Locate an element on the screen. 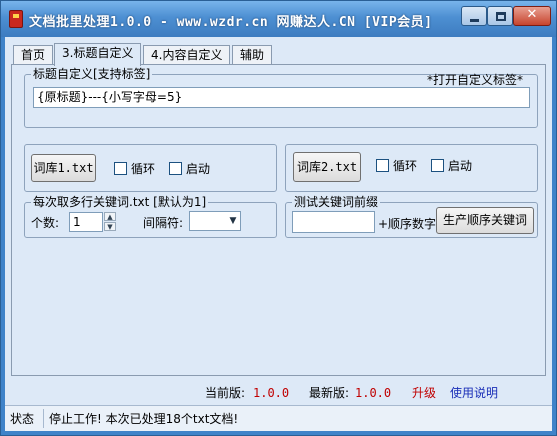  multi-keyword-group-label: 每次取多行关键词.txt [默认为1] is located at coordinates (120, 202).